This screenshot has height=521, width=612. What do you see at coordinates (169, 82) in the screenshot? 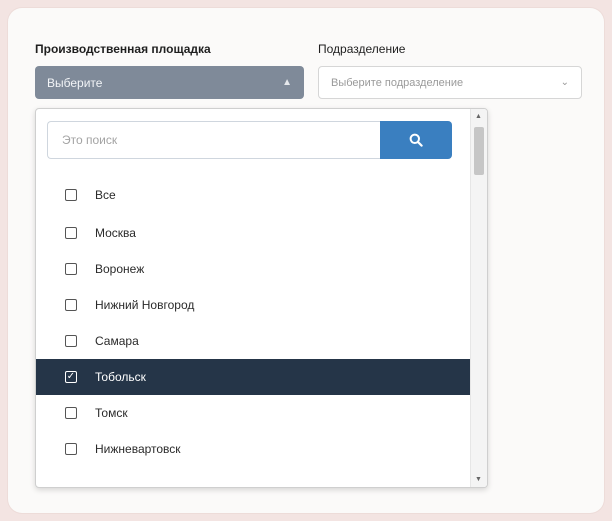
I see `site-select: Выберите ▲` at bounding box center [169, 82].